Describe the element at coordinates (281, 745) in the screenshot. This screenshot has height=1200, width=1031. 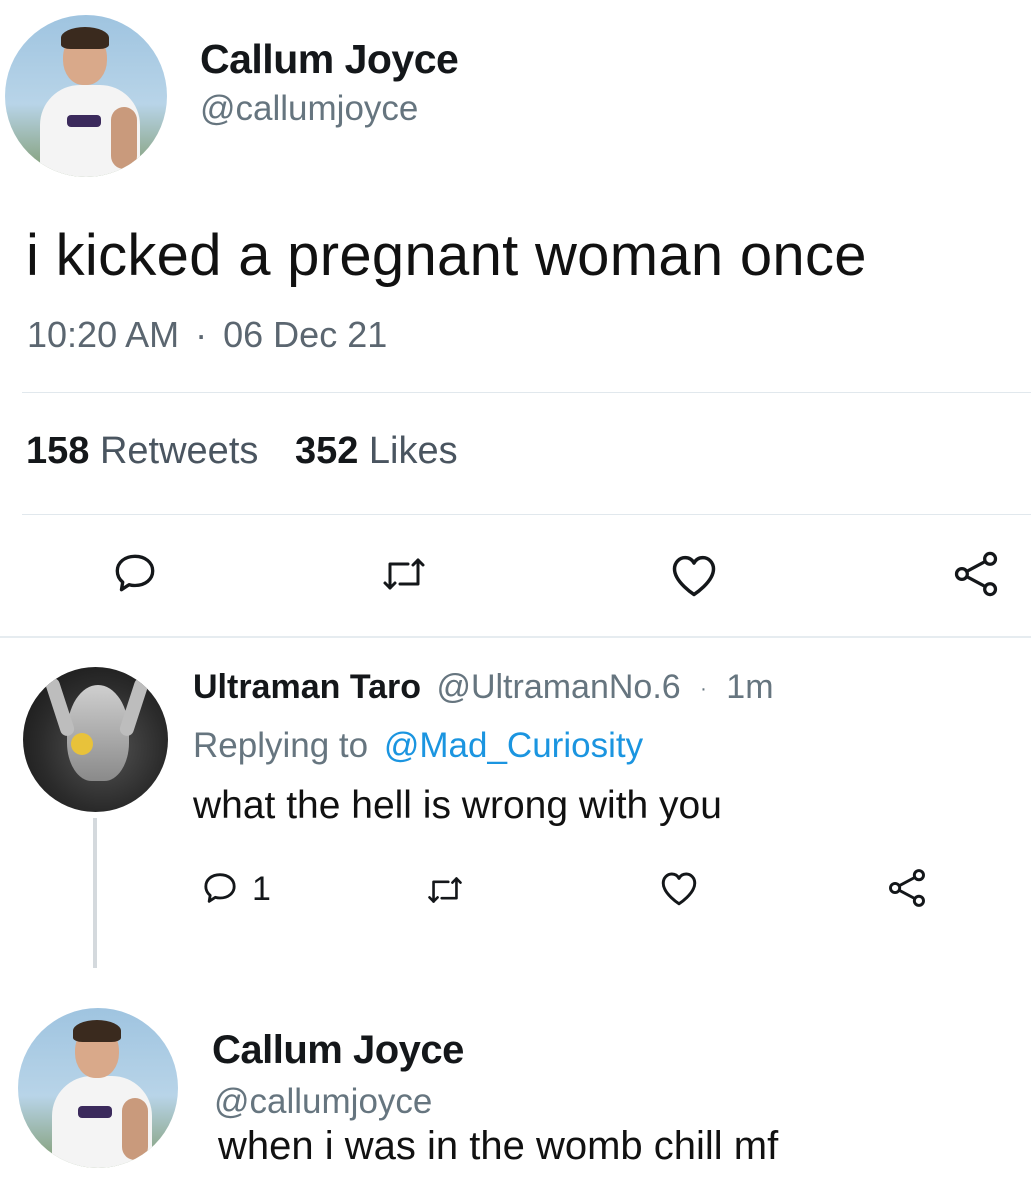
I see `replying-to-label: Replying to` at that location.